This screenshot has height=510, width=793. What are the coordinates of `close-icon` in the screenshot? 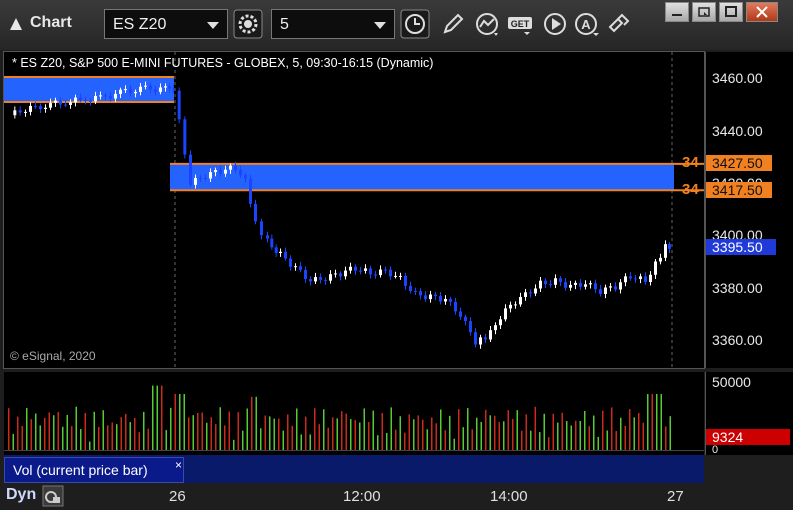 It's located at (762, 12).